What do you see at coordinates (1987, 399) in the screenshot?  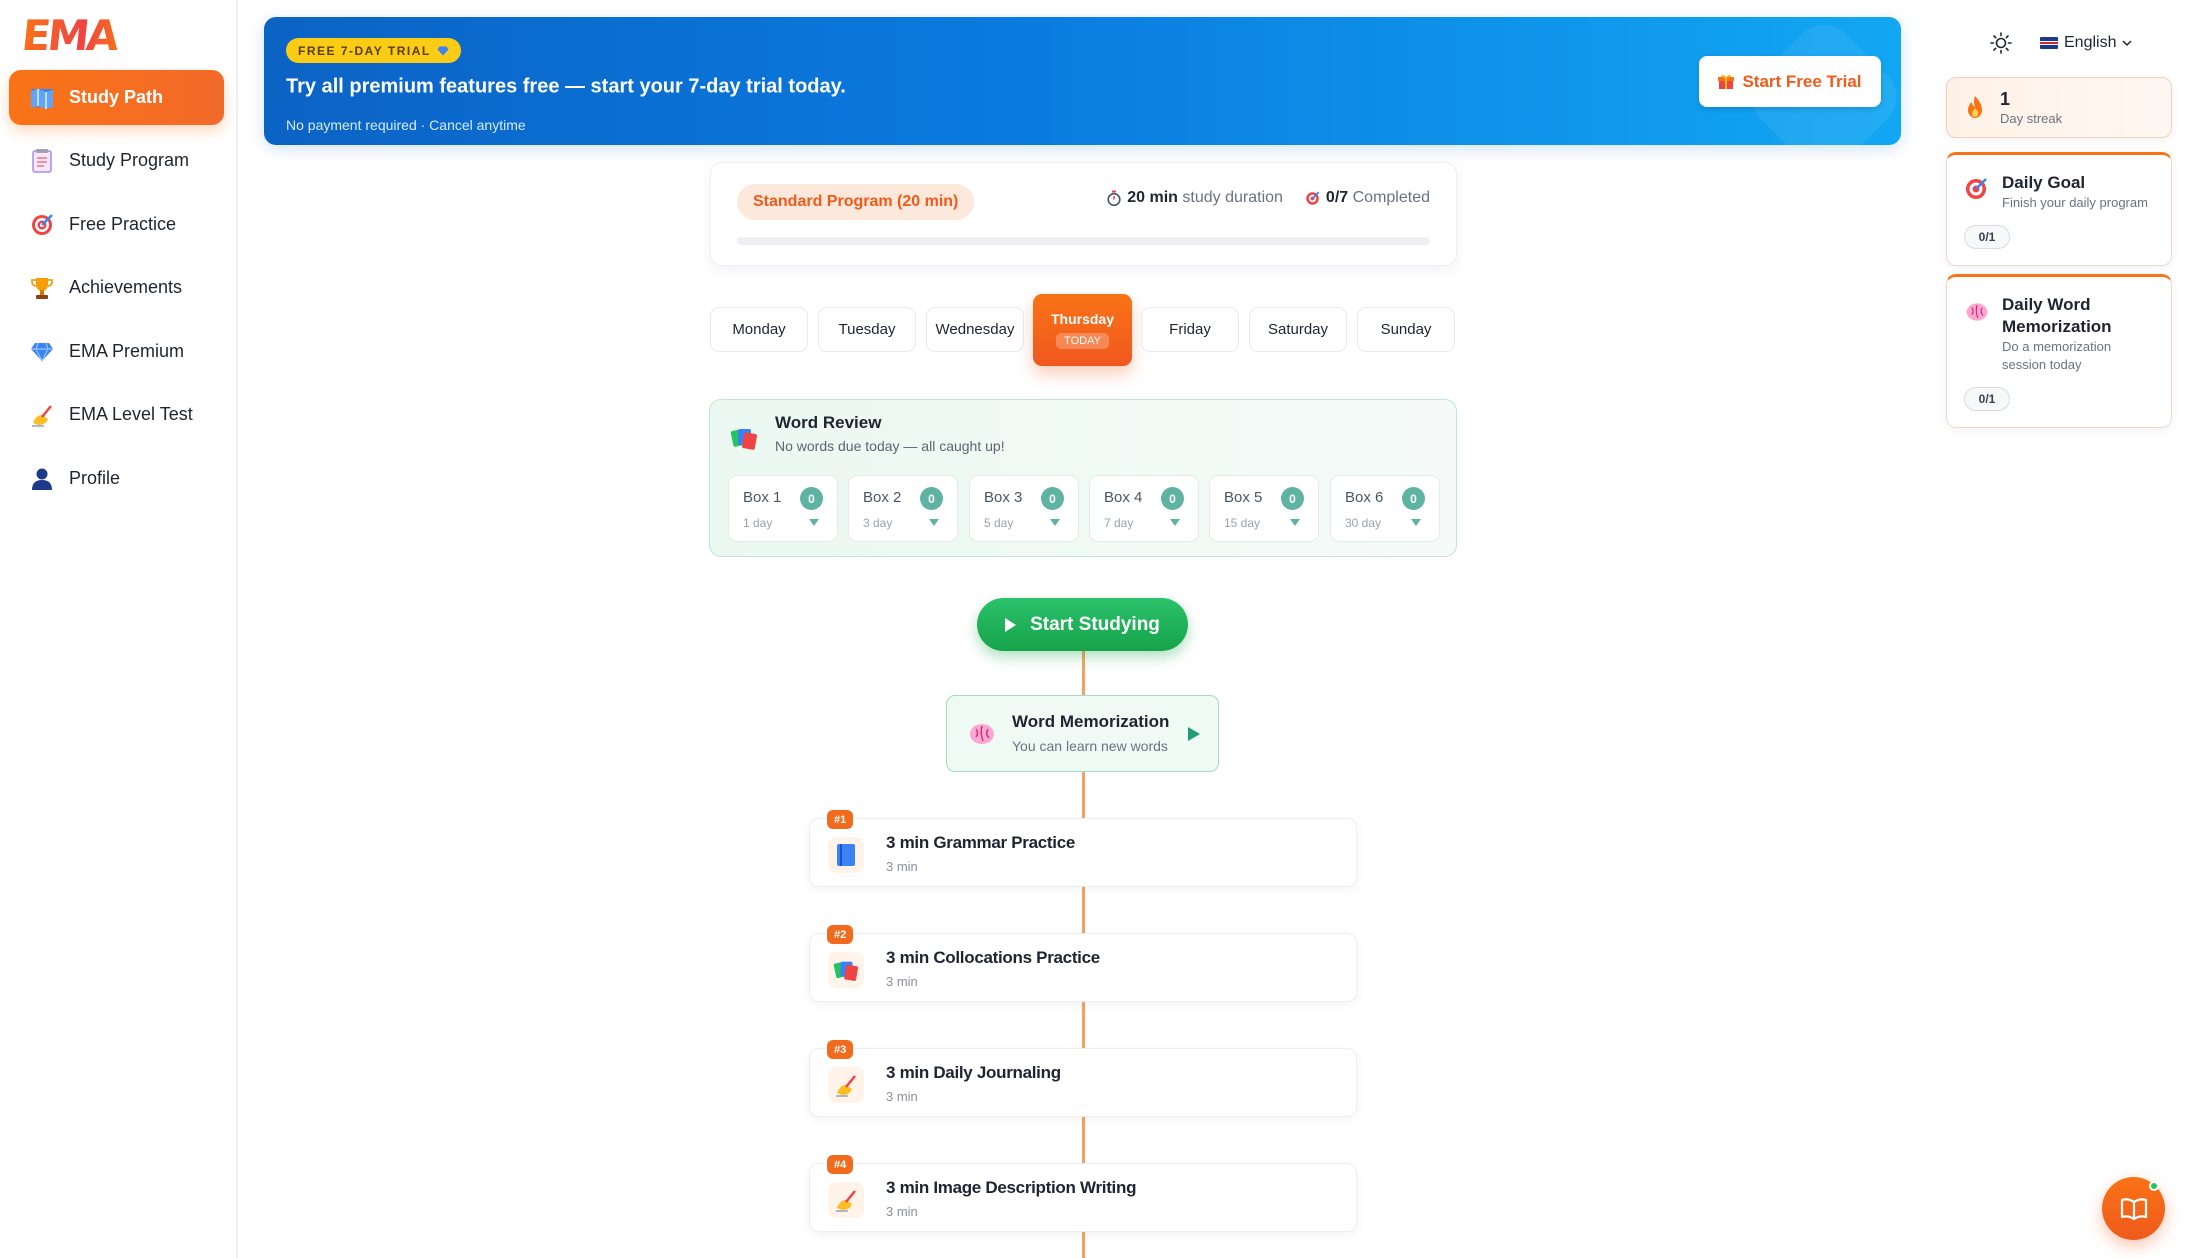 I see `daily-memo-count: 0/1` at bounding box center [1987, 399].